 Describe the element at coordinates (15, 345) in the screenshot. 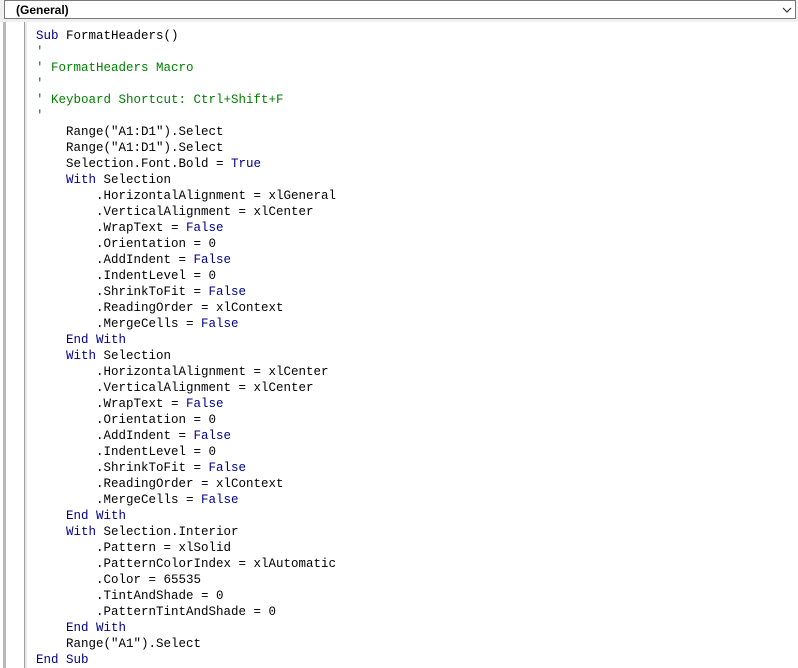

I see `margin-indicator-bar` at that location.